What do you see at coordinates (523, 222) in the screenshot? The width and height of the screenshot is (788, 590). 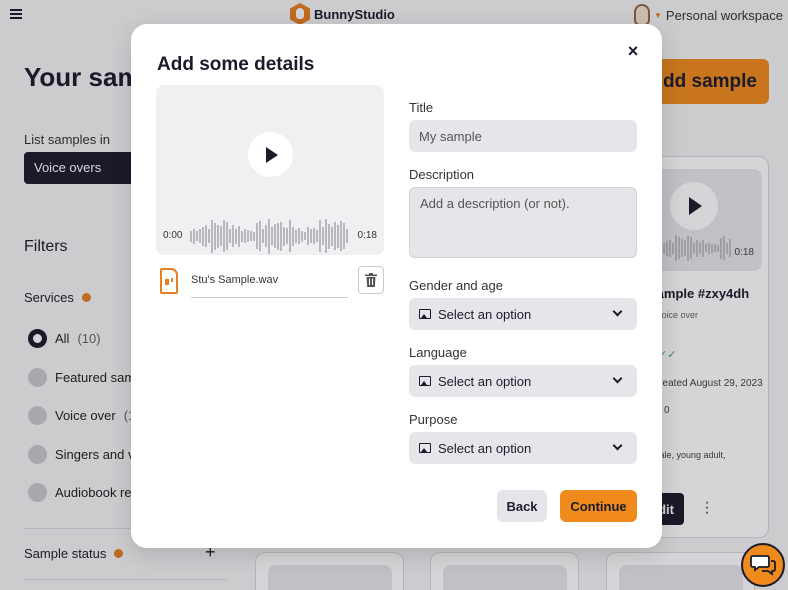 I see `description-textarea` at bounding box center [523, 222].